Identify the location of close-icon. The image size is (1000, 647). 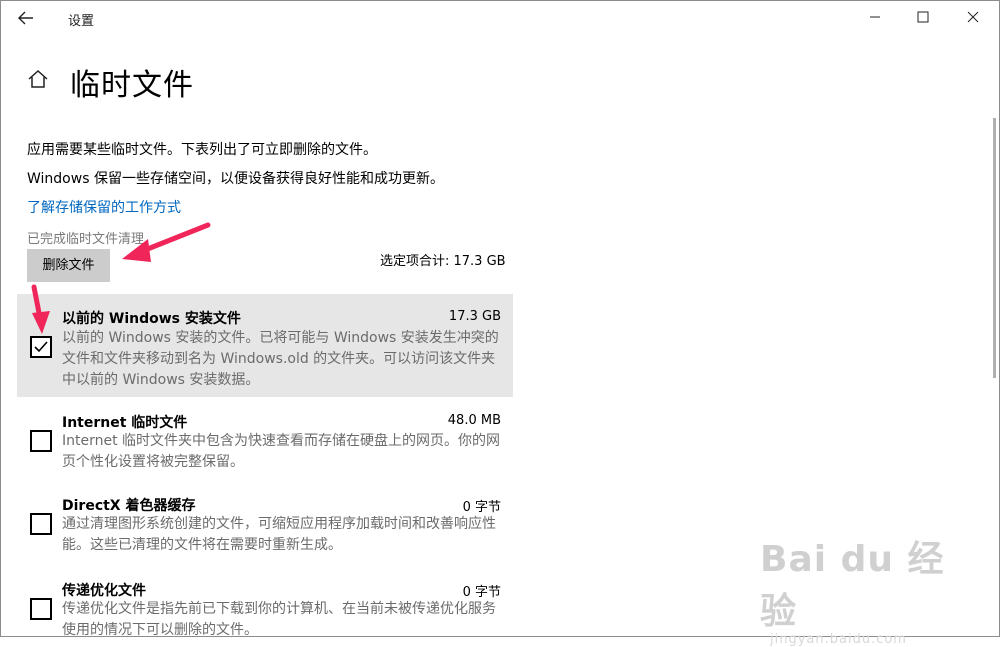
(973, 18).